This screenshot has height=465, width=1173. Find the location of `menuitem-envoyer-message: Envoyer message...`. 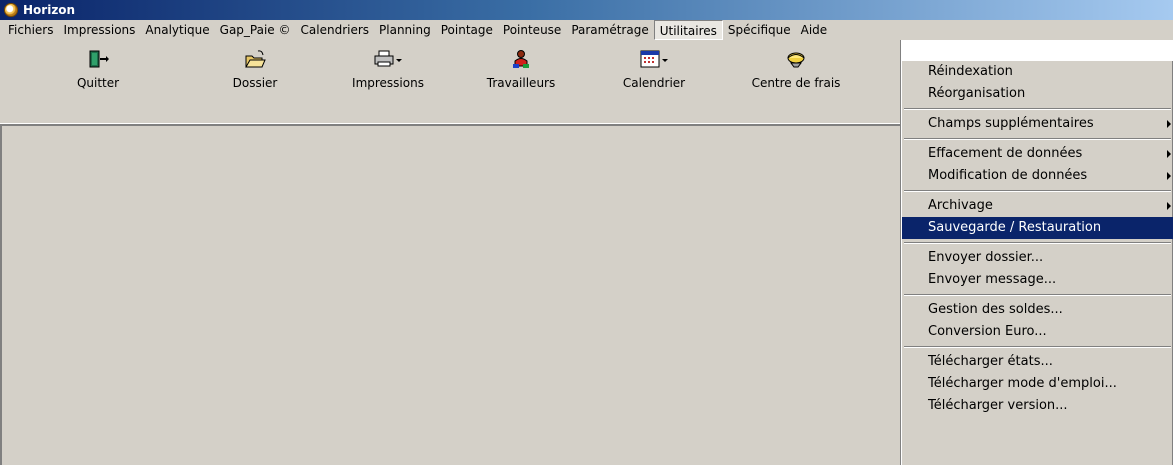

menuitem-envoyer-message: Envoyer message... is located at coordinates (1037, 280).